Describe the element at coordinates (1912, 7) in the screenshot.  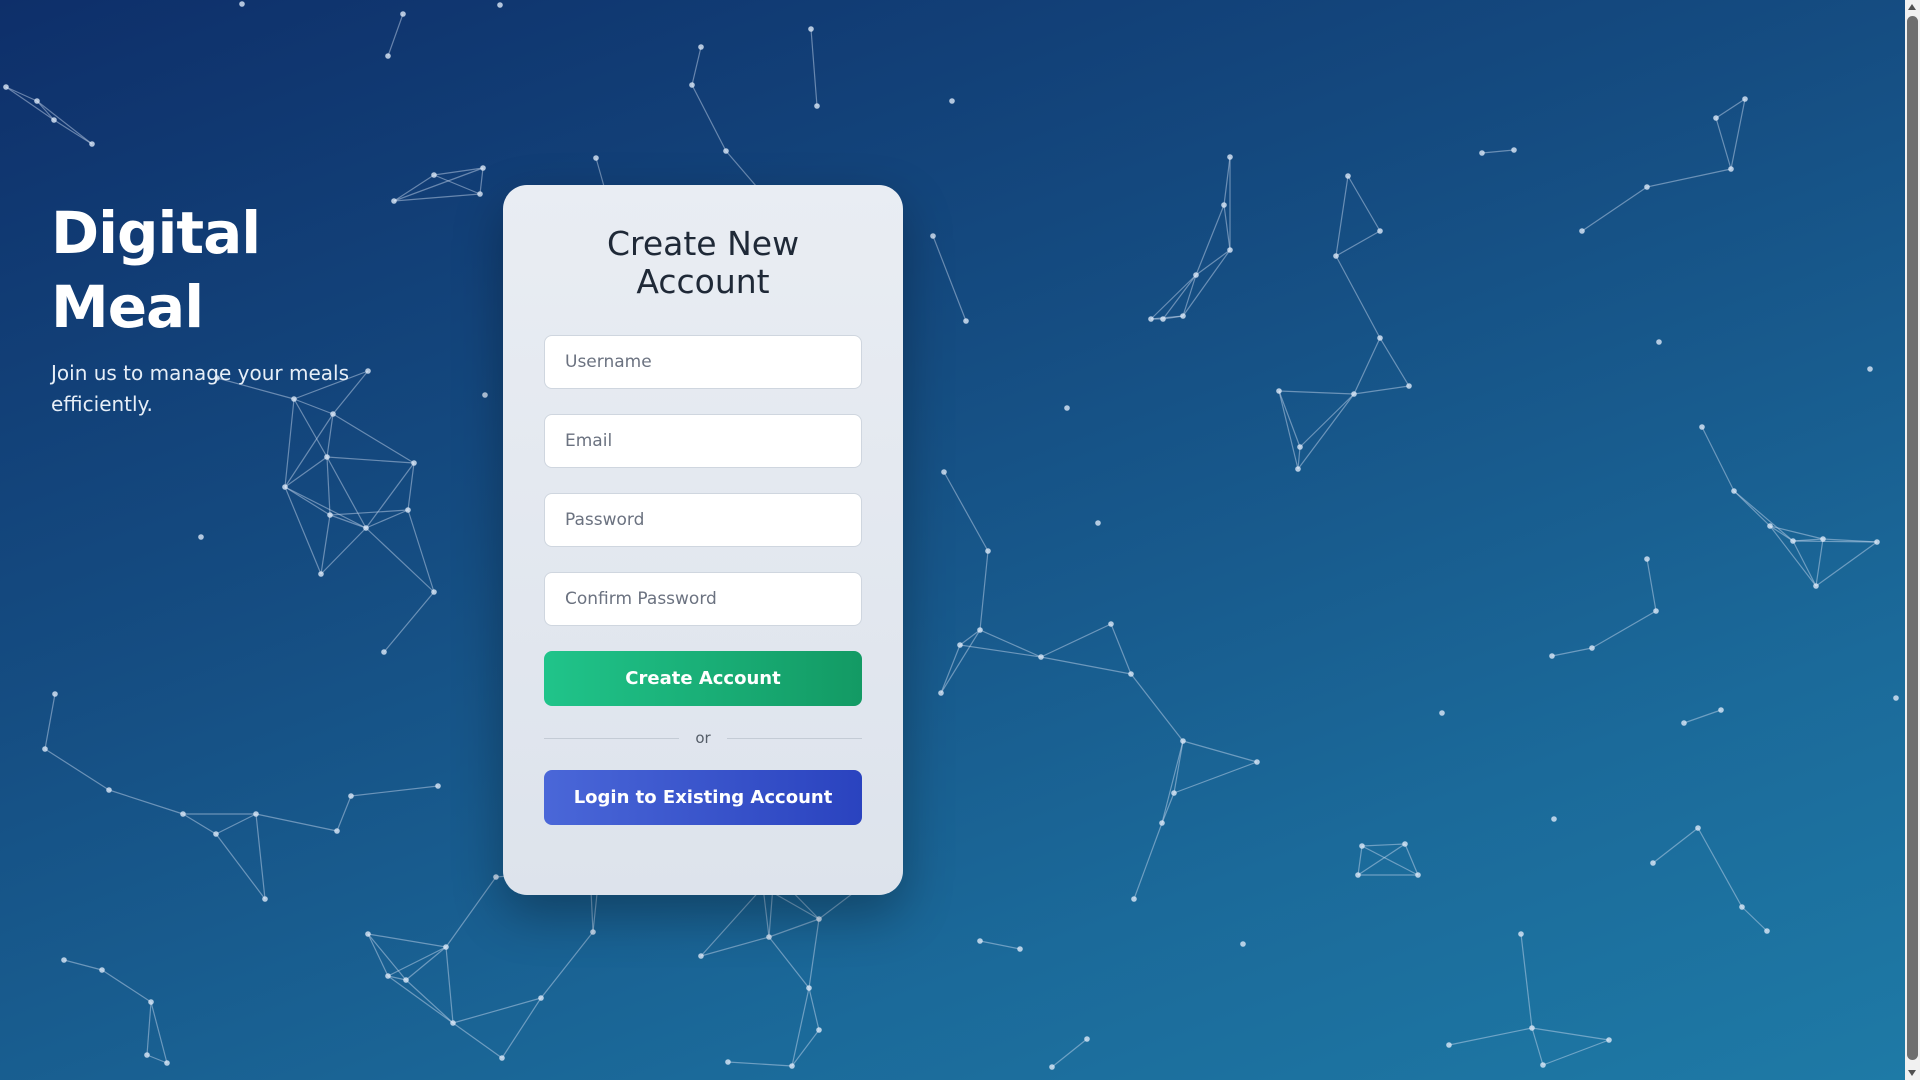
I see `scroll-up-arrow-icon` at that location.